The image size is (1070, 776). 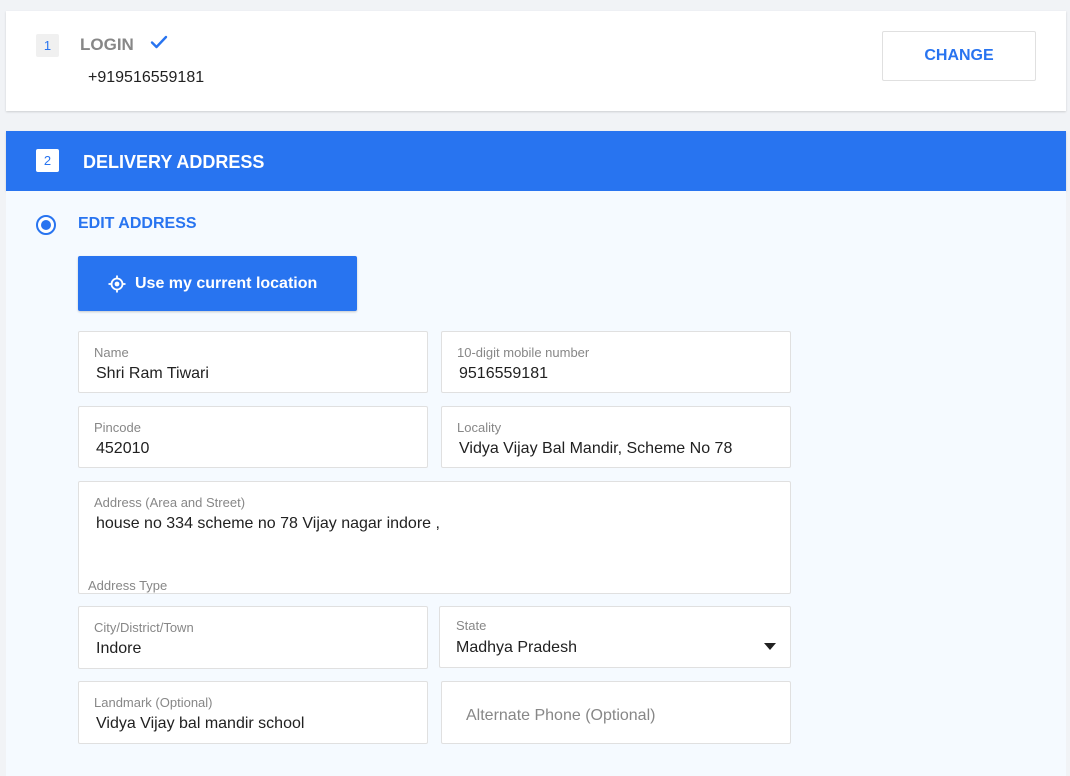 What do you see at coordinates (596, 448) in the screenshot?
I see `locality-value: Vidya Vijay Bal Mandir, Scheme No 78` at bounding box center [596, 448].